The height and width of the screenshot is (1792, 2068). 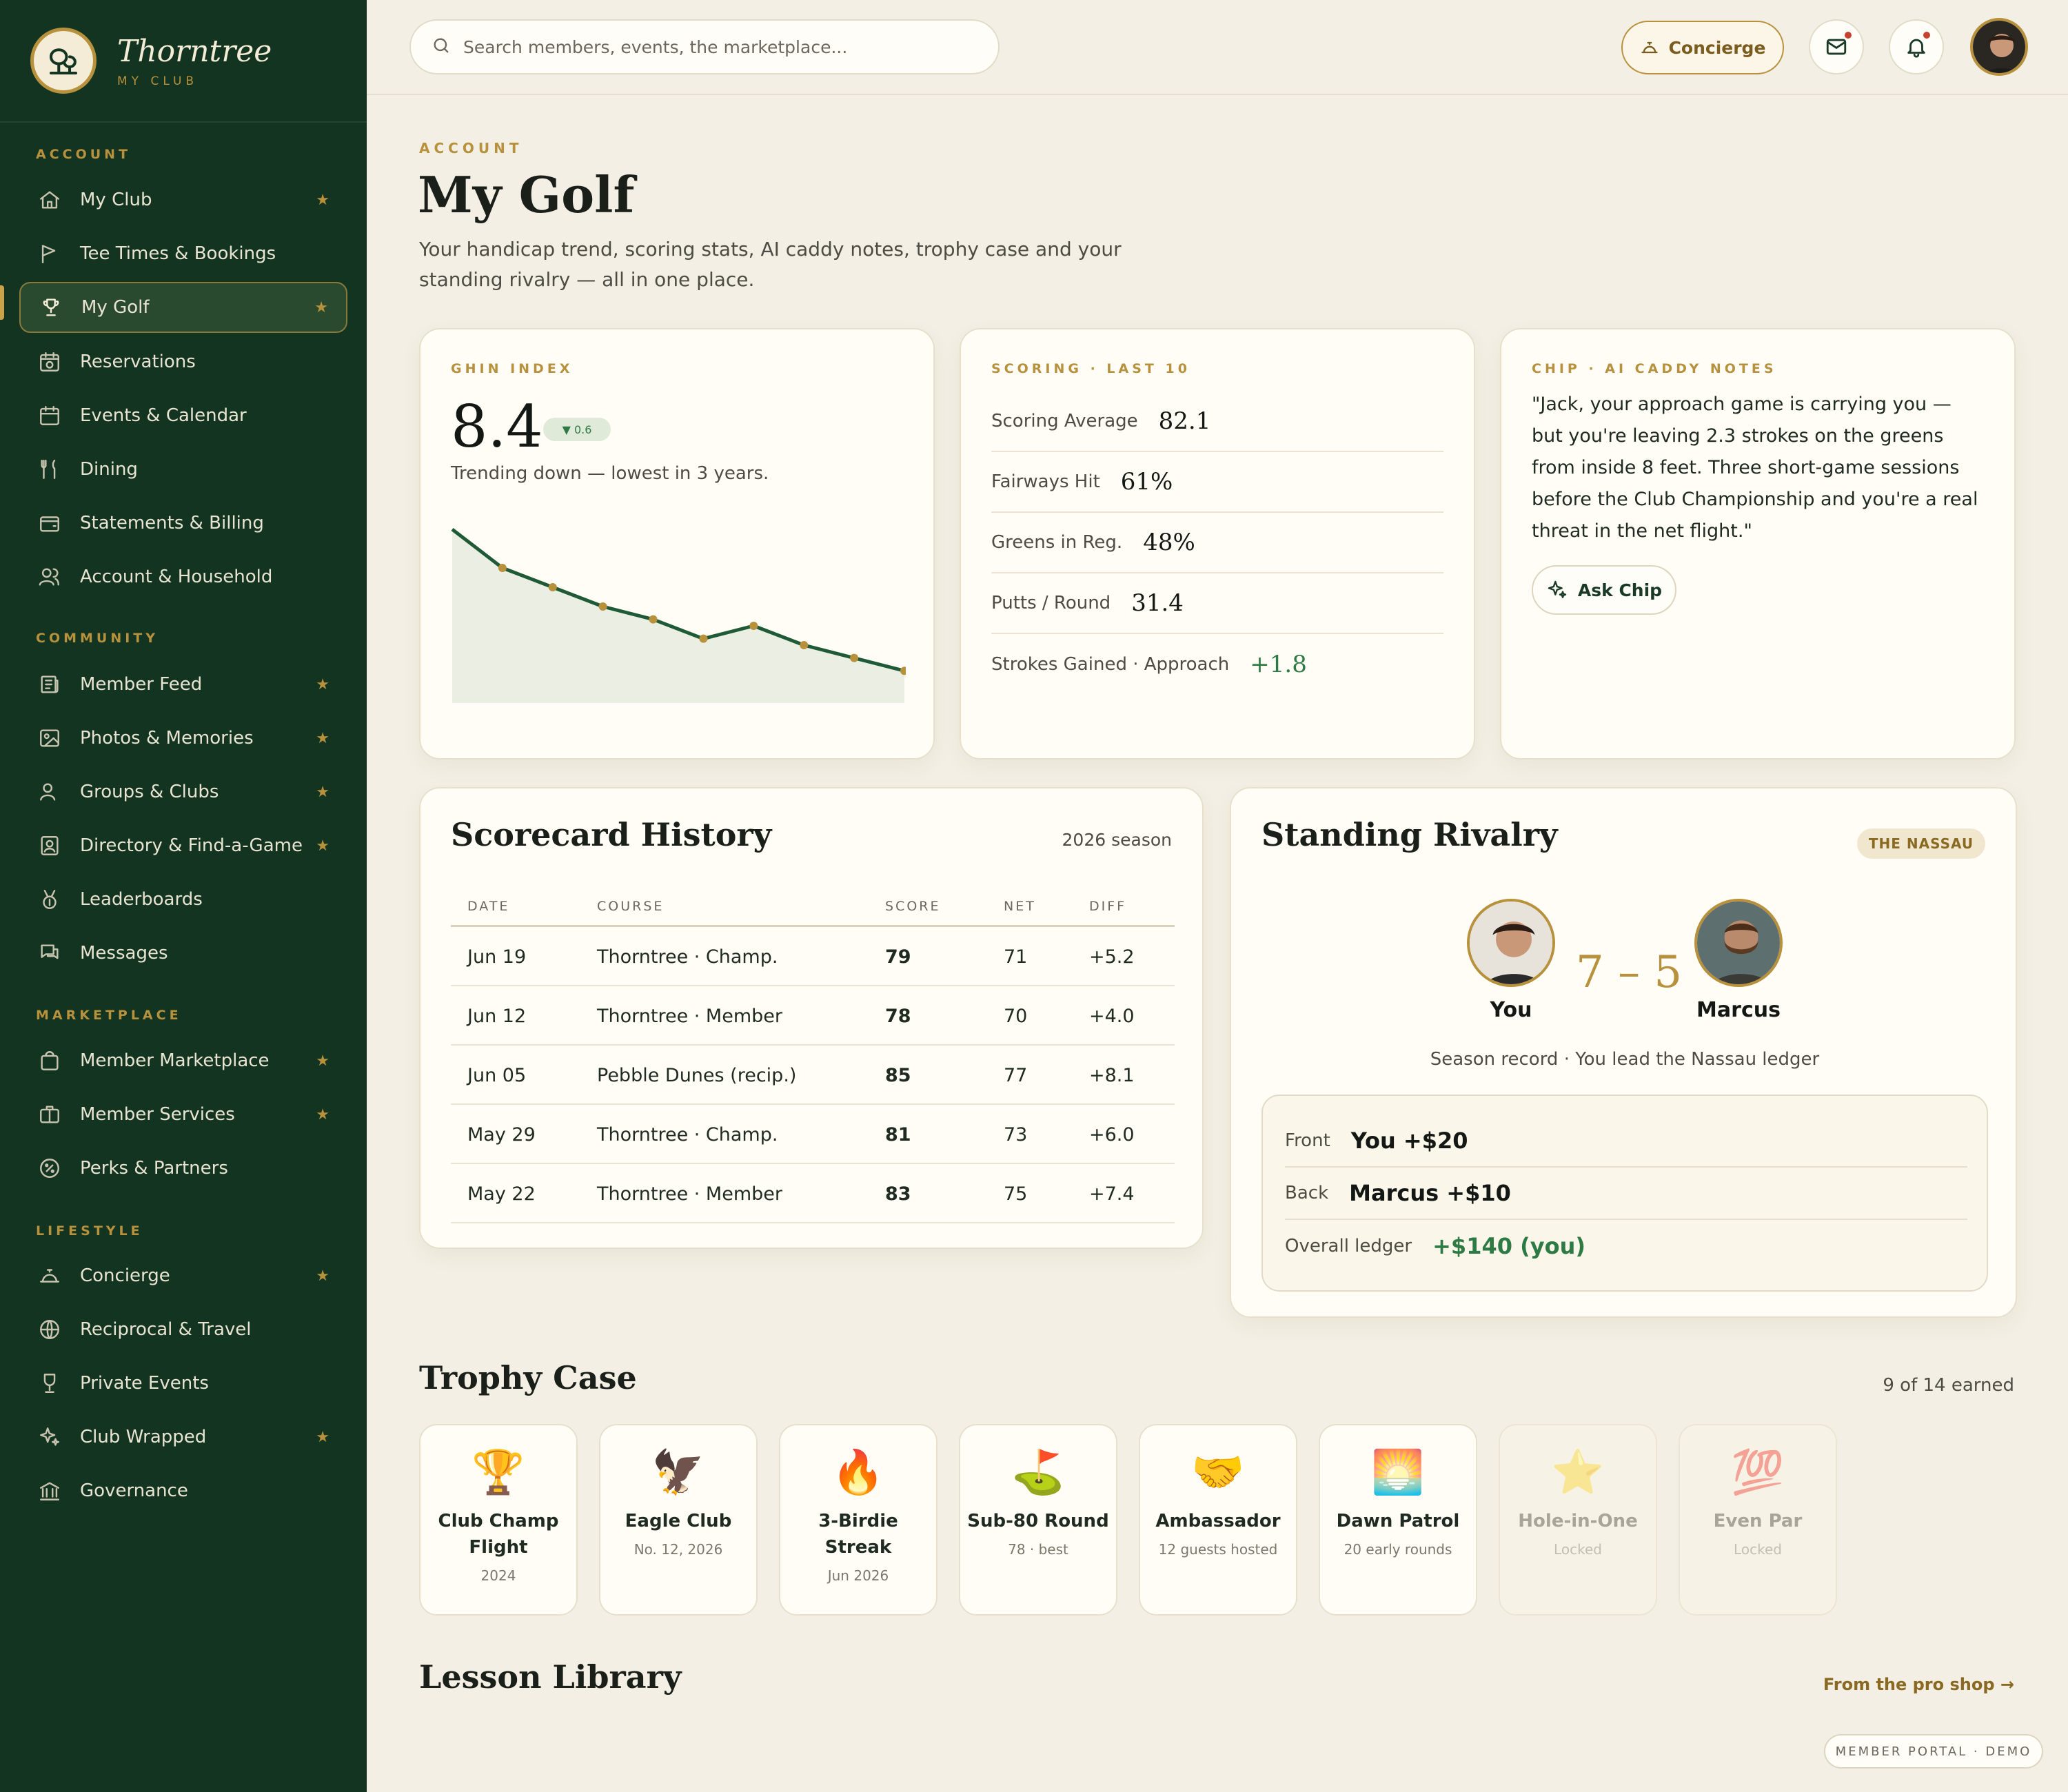 What do you see at coordinates (183, 684) in the screenshot?
I see `sidebar-item-member-feed: Member Feed ★` at bounding box center [183, 684].